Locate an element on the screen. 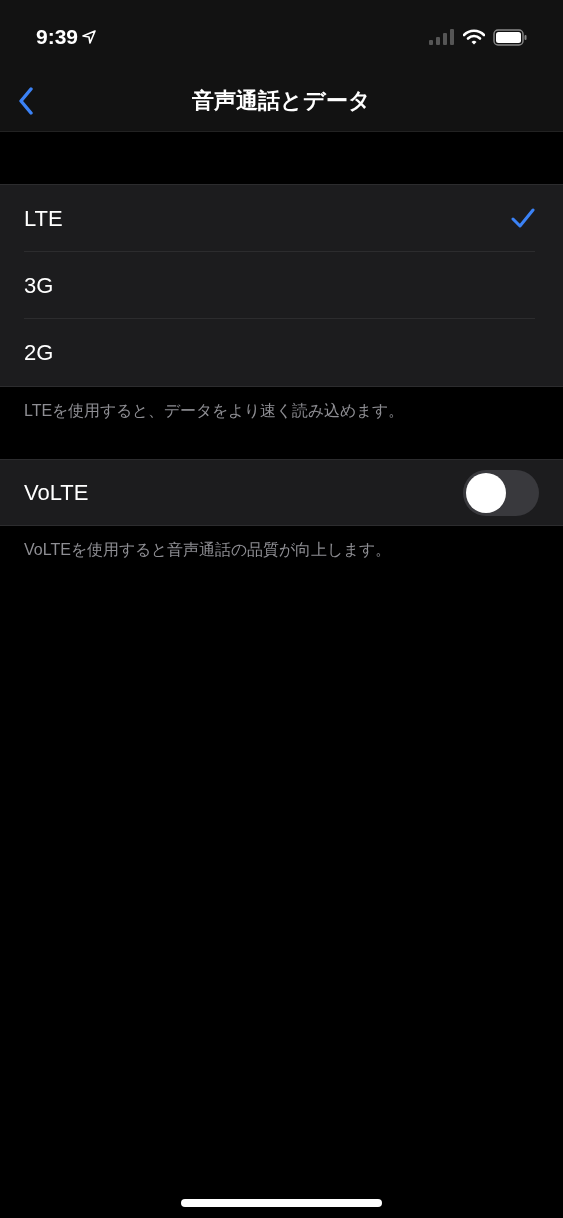 This screenshot has width=563, height=1218. volte-toggle is located at coordinates (501, 492).